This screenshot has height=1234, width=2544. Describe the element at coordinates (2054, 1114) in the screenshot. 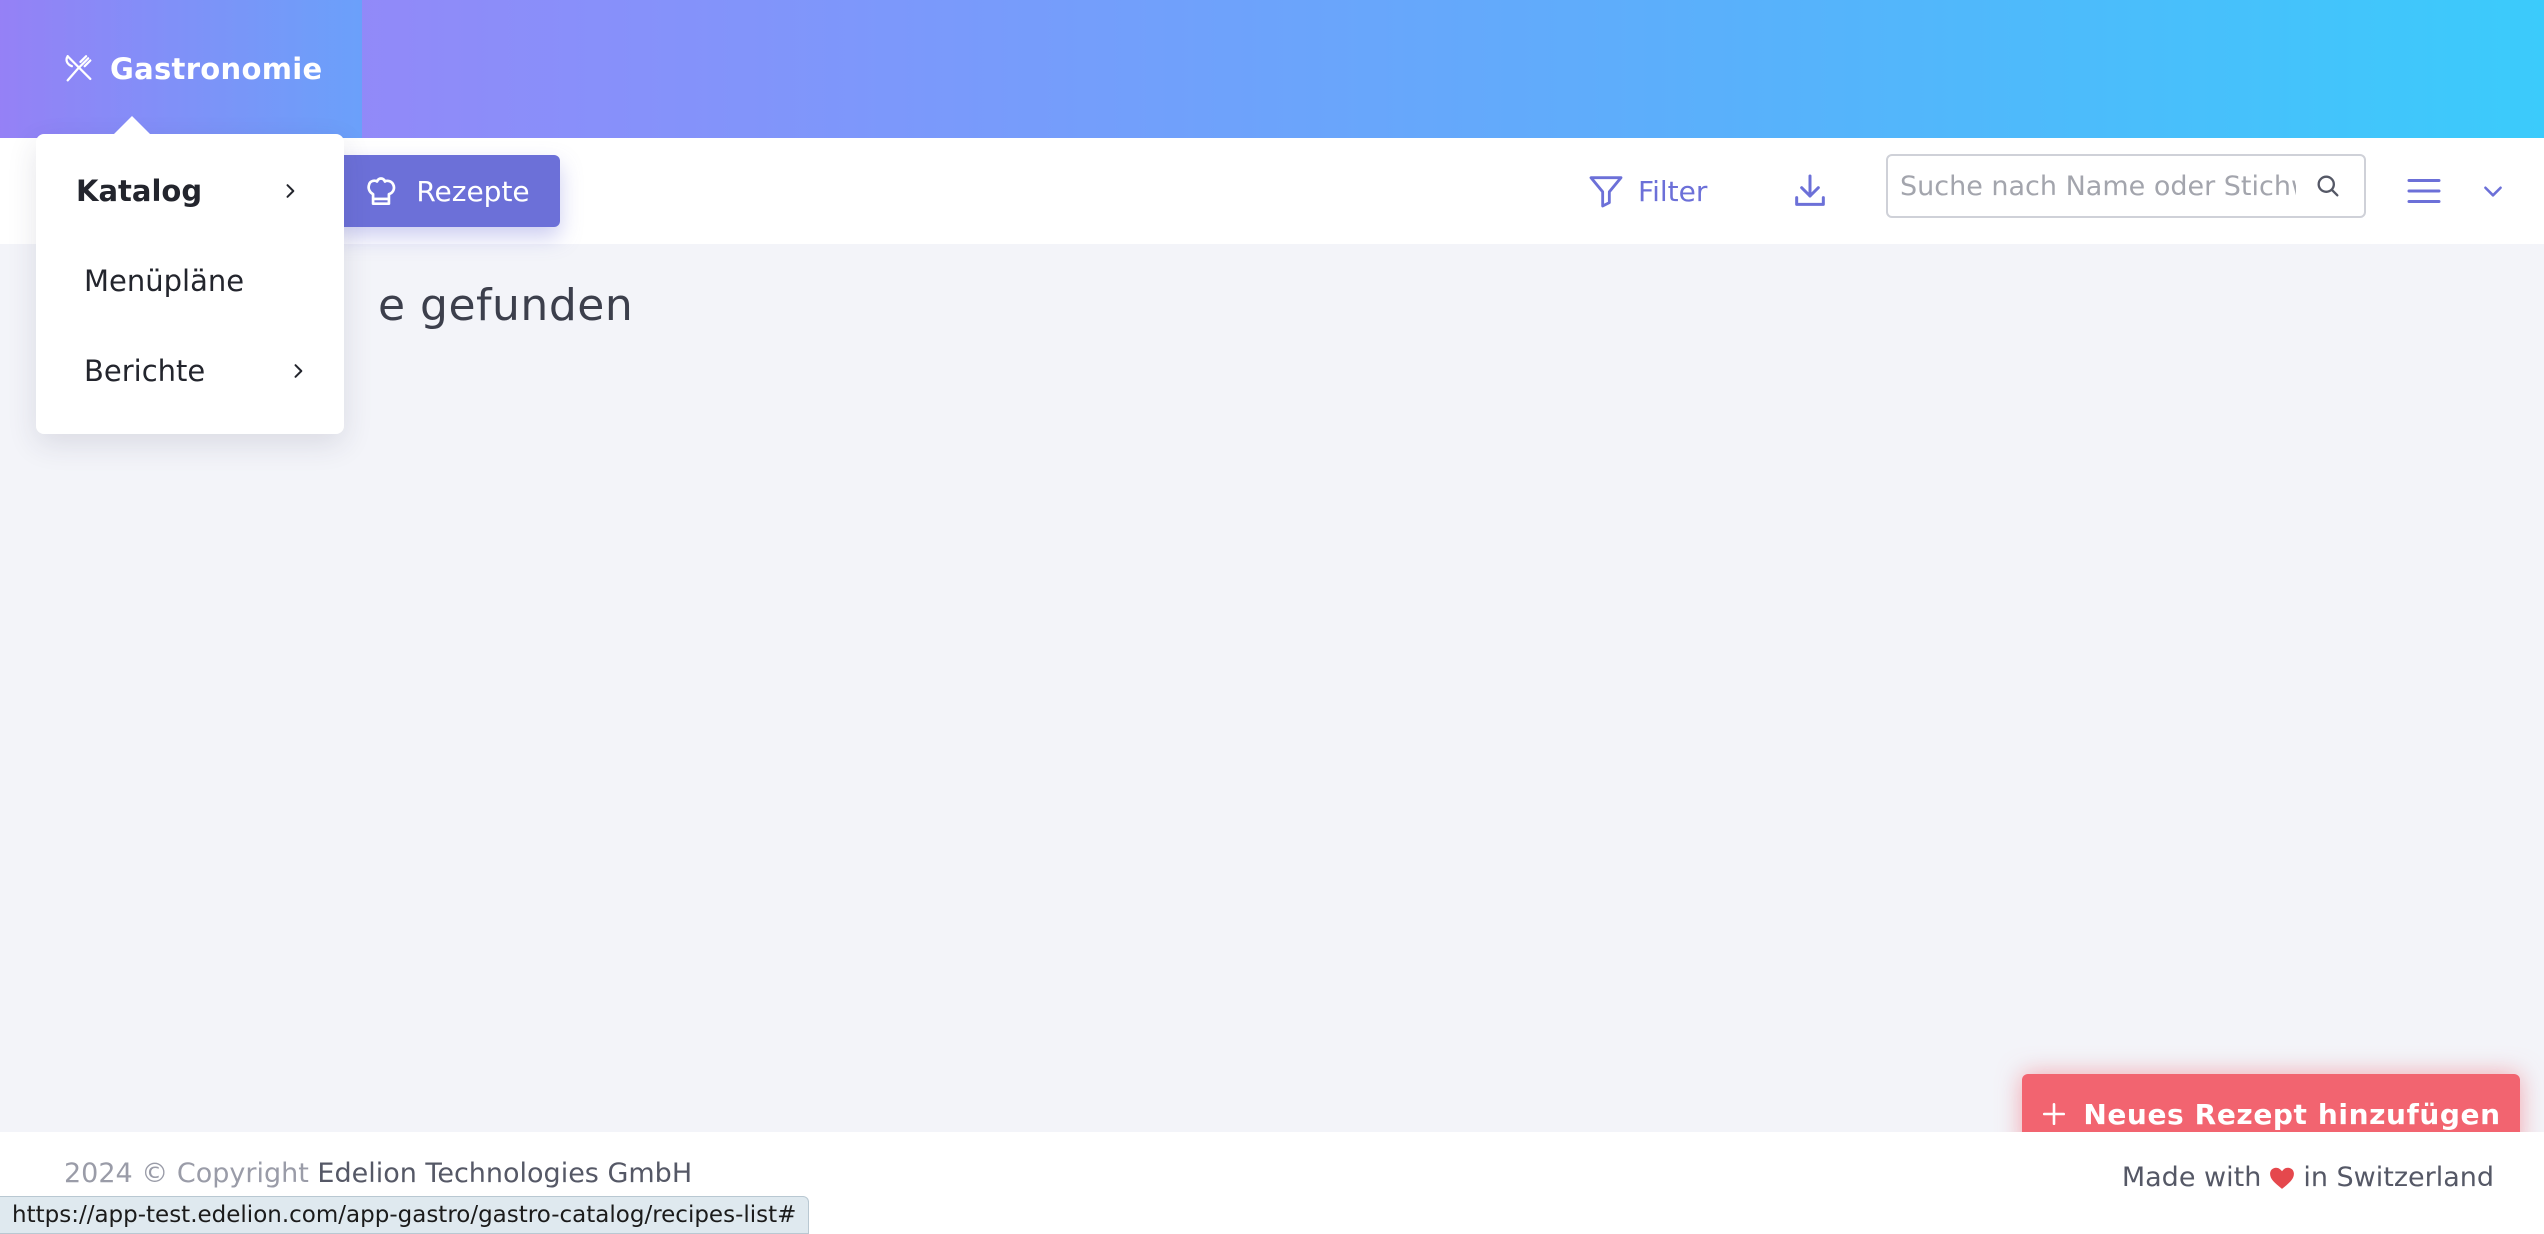

I see `plus-icon` at that location.